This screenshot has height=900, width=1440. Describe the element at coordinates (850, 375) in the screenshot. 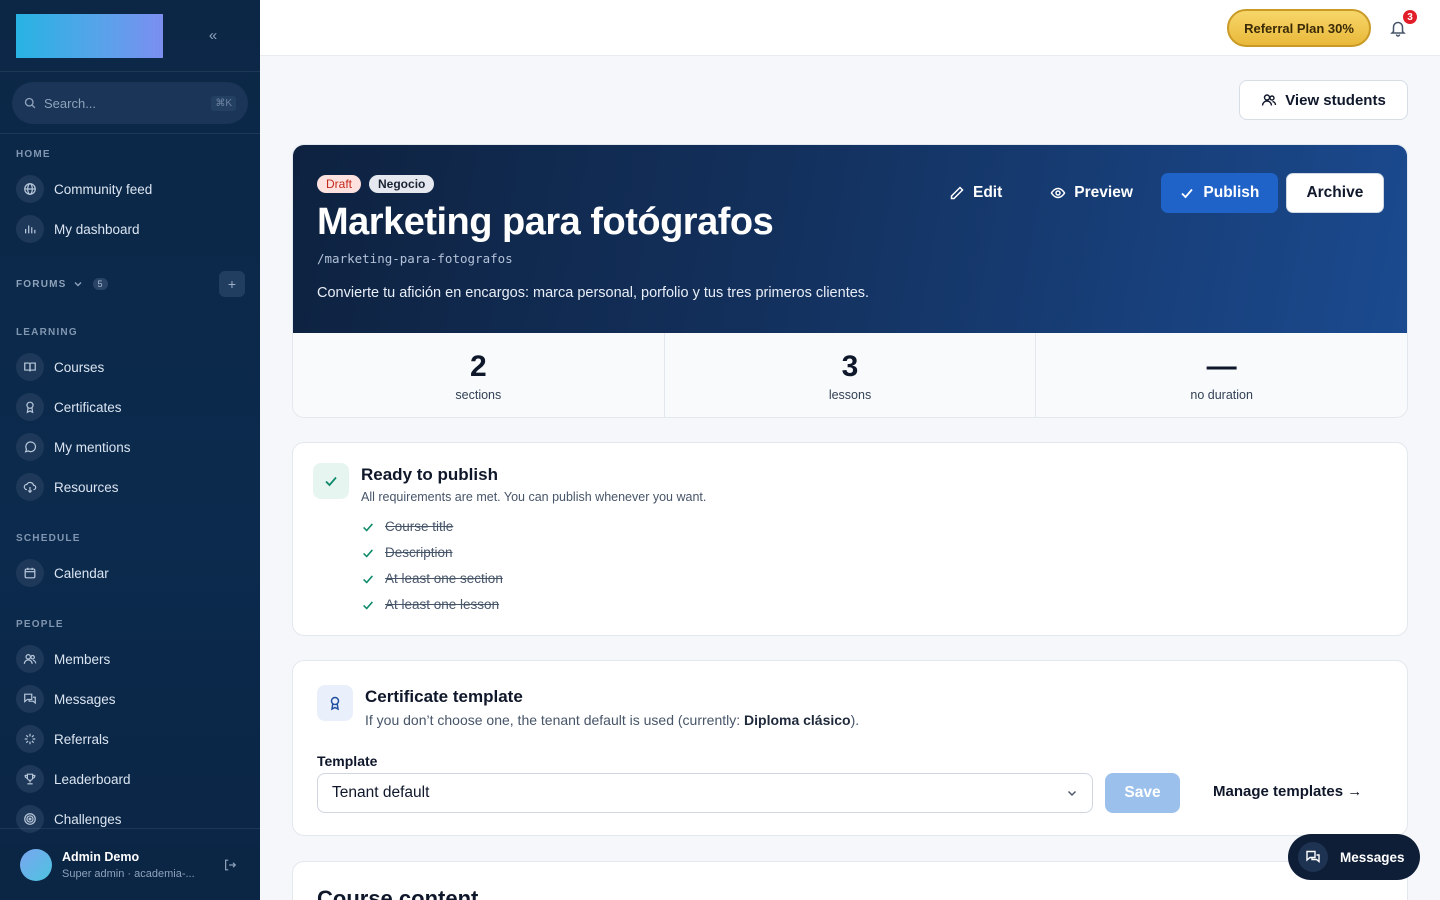

I see `course-stats: 2 sections 3 lessons — no duration` at that location.